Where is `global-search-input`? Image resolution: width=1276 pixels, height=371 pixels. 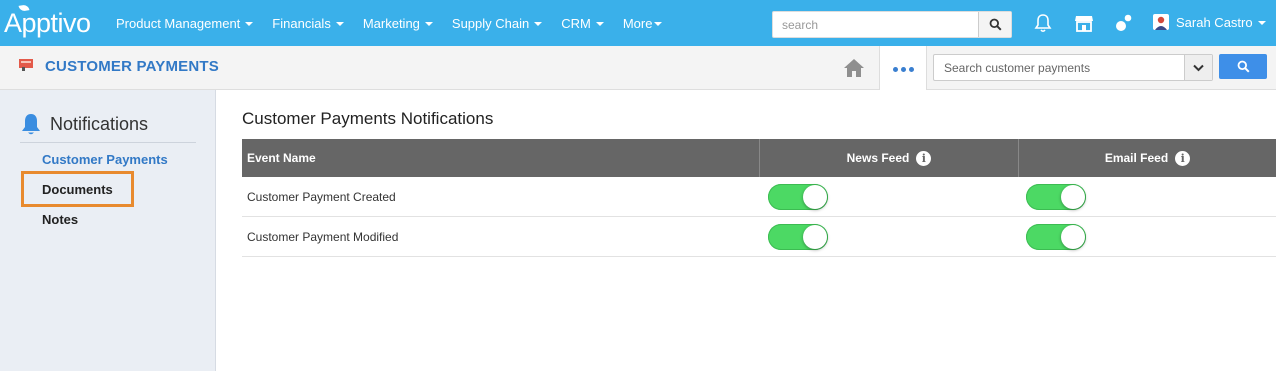
global-search-input is located at coordinates (876, 24).